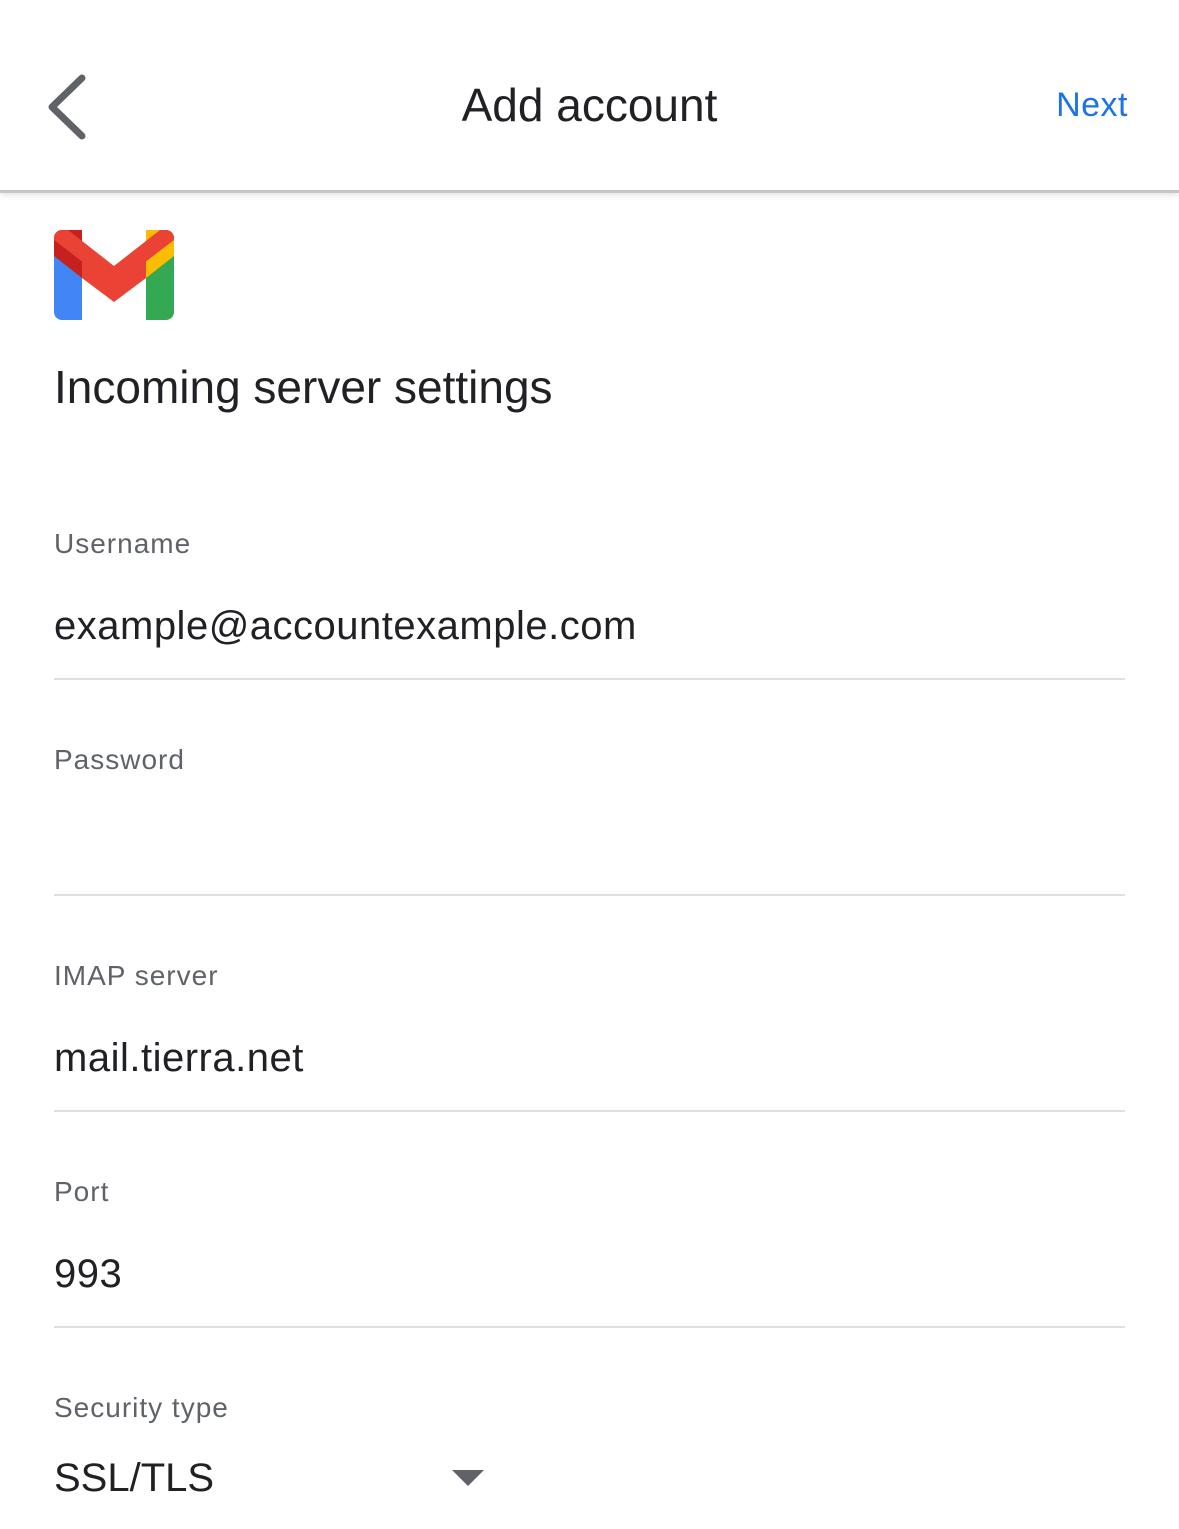 This screenshot has width=1179, height=1529. I want to click on next-button: Next, so click(1092, 105).